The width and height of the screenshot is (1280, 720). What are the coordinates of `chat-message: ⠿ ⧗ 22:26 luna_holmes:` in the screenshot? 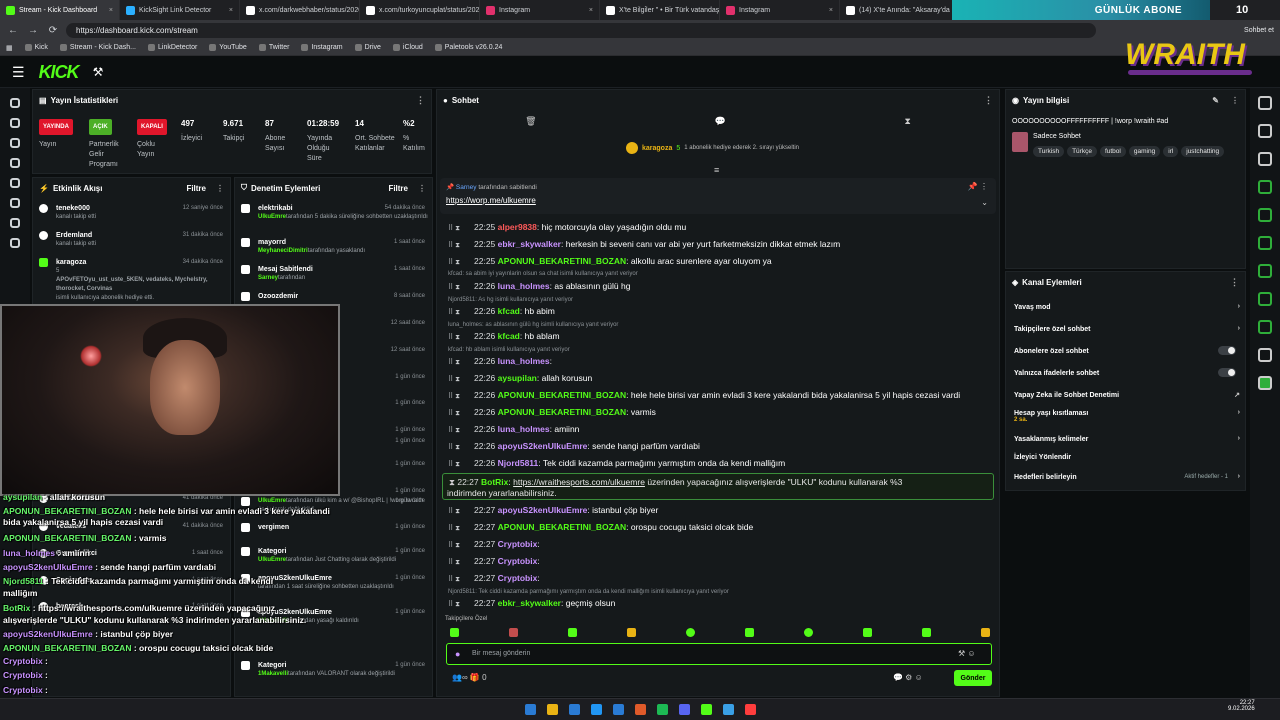 It's located at (720, 362).